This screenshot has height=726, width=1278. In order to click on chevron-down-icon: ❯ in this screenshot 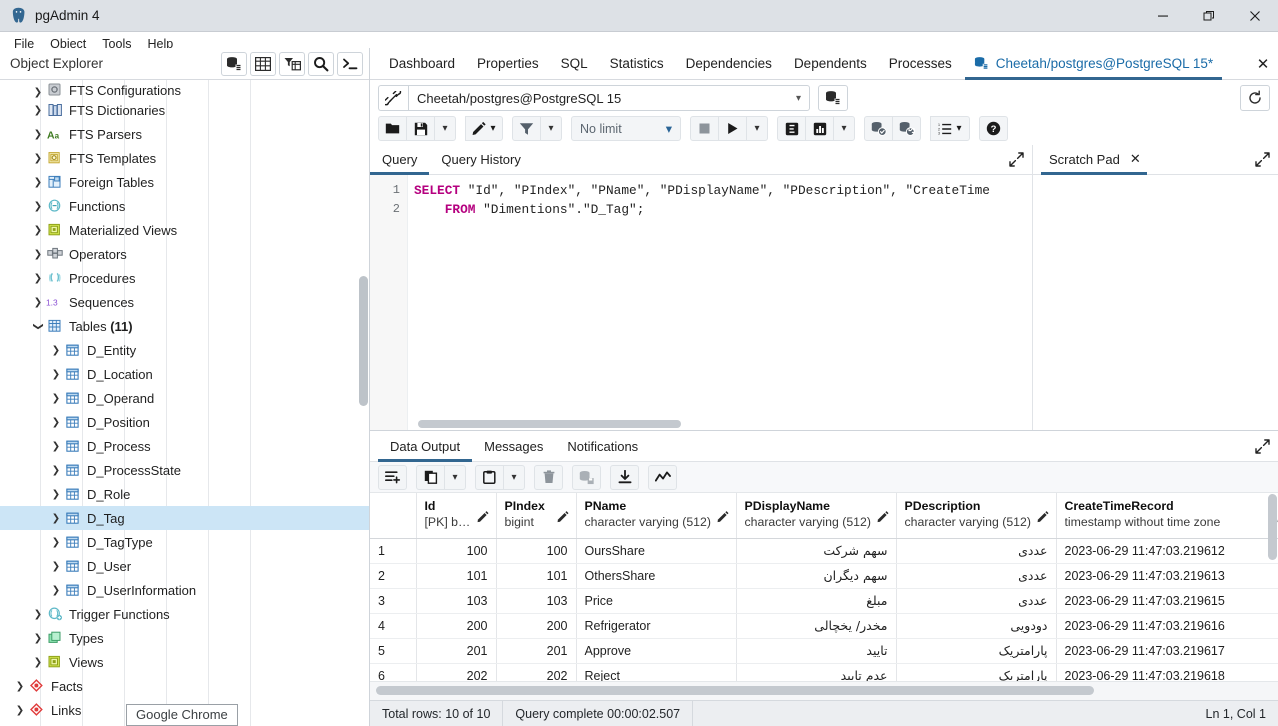, I will do `click(38, 326)`.